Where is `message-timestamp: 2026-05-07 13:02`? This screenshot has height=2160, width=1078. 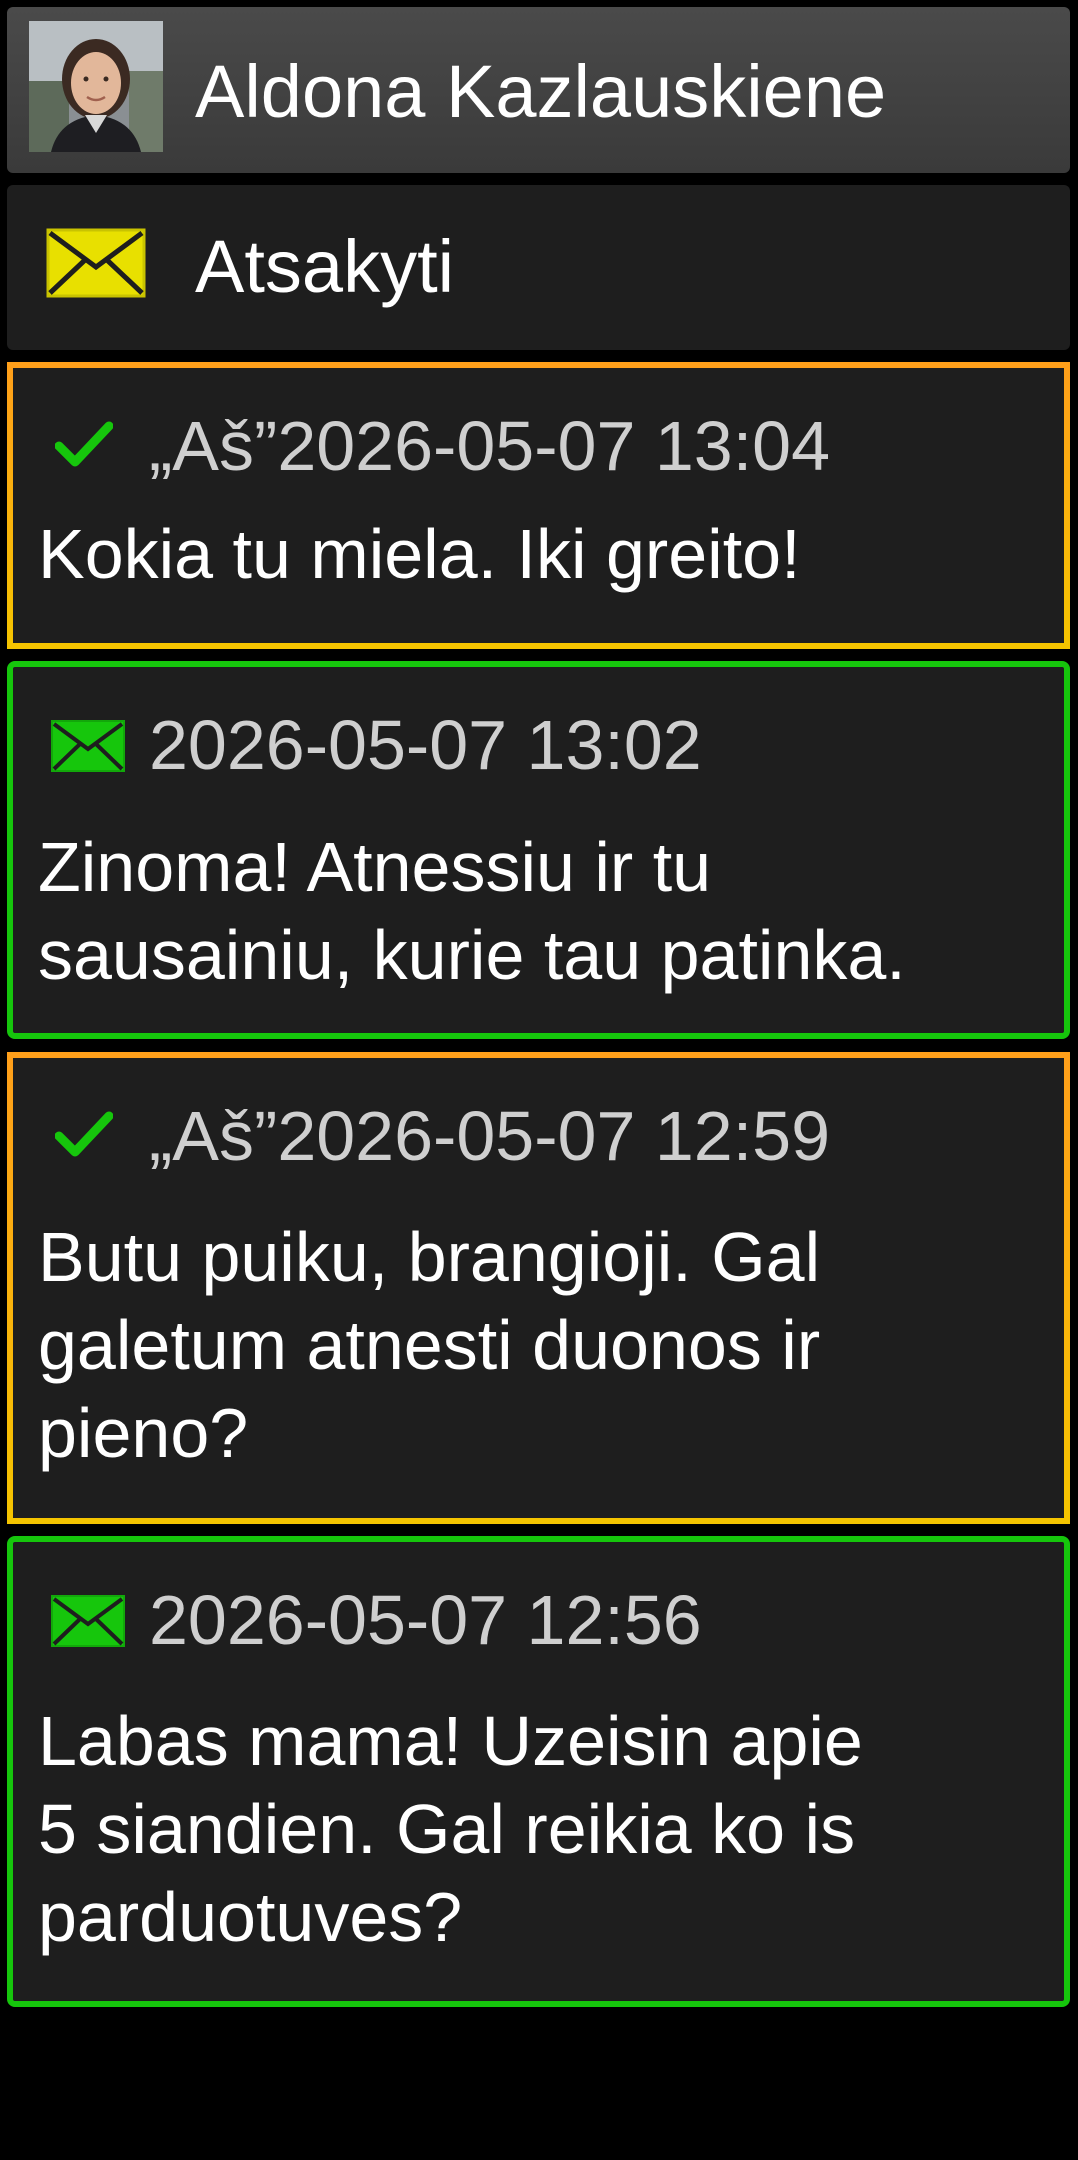 message-timestamp: 2026-05-07 13:02 is located at coordinates (425, 745).